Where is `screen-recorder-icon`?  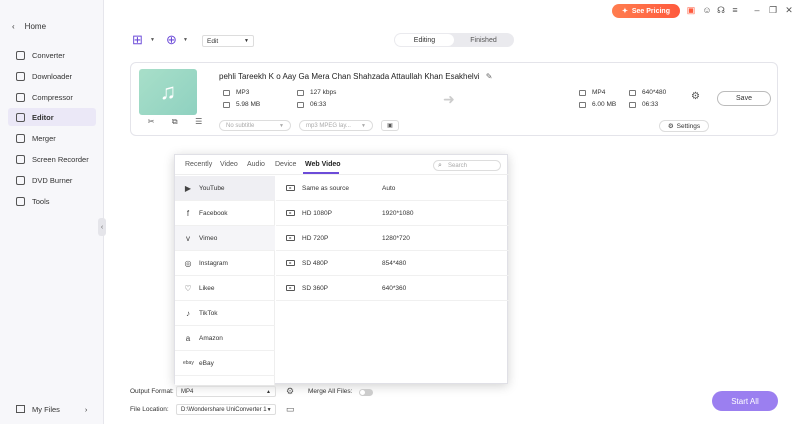
screen-recorder-icon is located at coordinates (20, 159).